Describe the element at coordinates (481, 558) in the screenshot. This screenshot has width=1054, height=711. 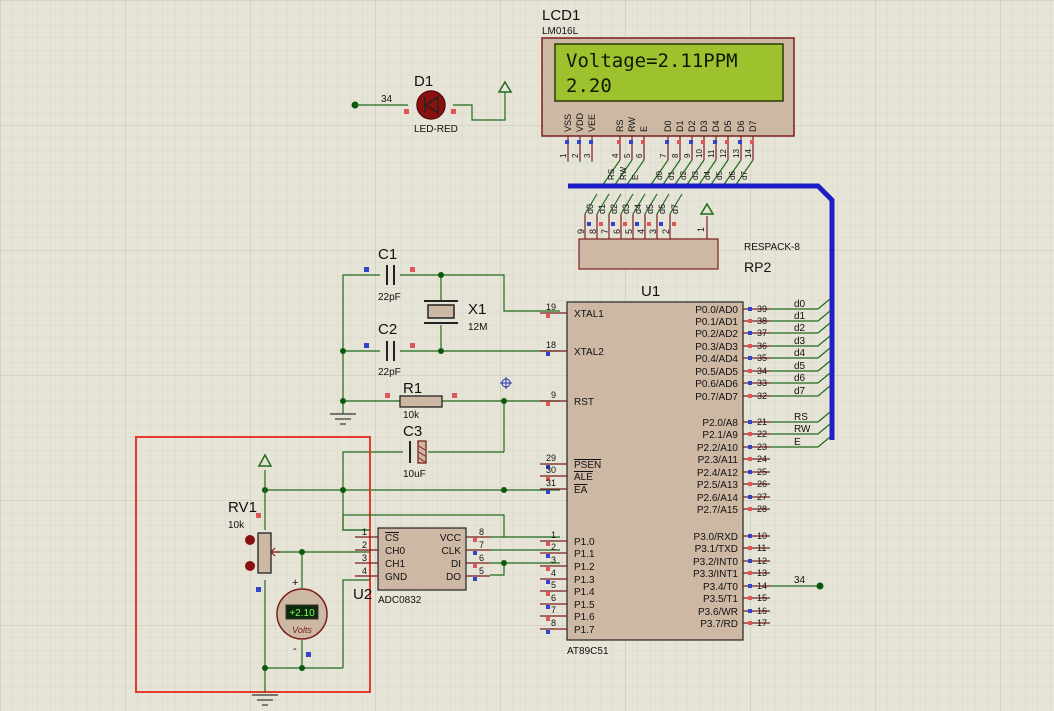
I see `adc-pin-num: 6` at that location.